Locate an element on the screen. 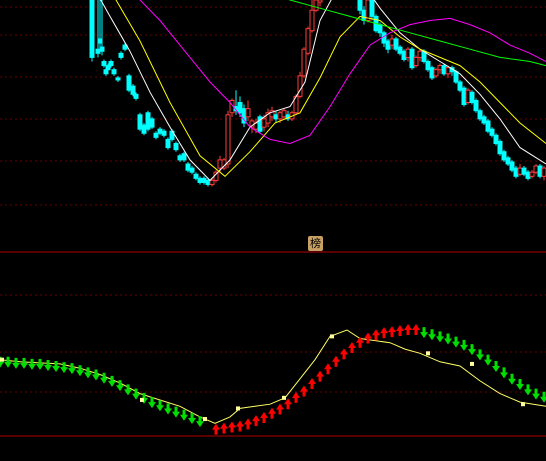  stock-tag-badge: 榜 is located at coordinates (315, 243).